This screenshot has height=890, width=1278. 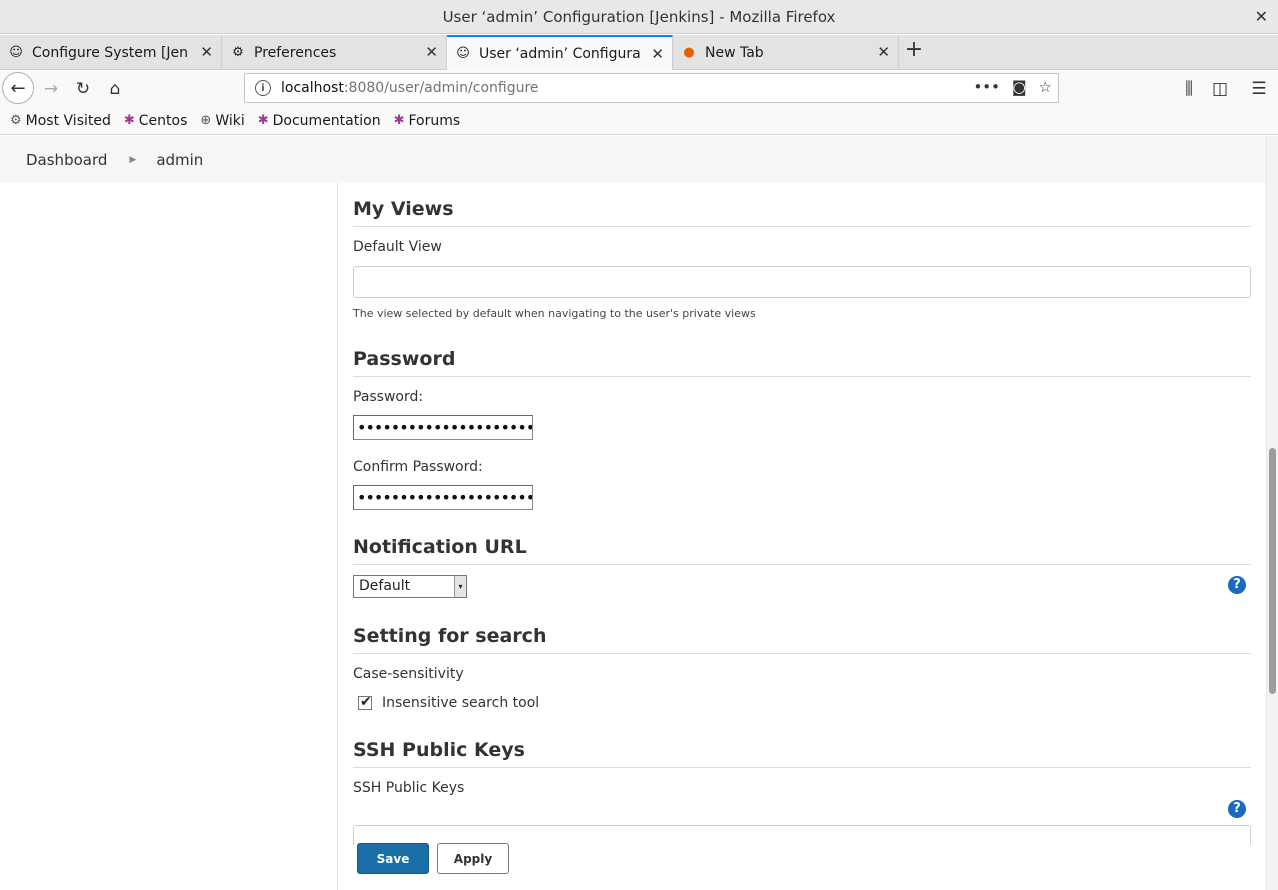 I want to click on tab-preferences: ⚙ Preferences ✕, so click(x=334, y=52).